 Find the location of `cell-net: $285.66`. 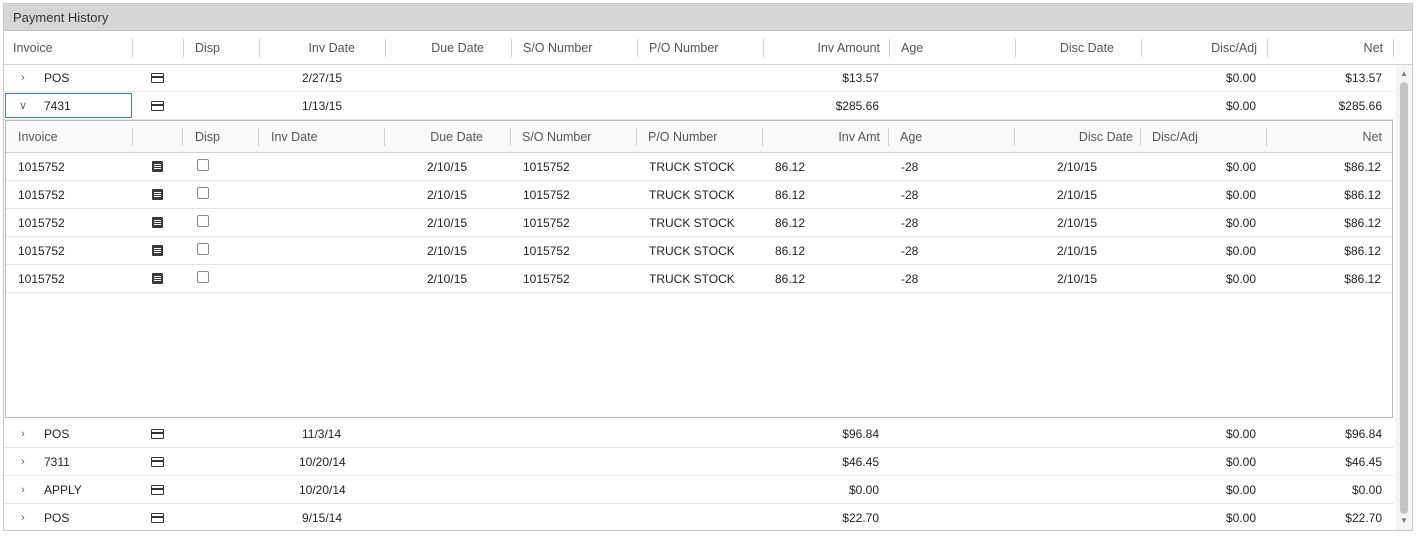

cell-net: $285.66 is located at coordinates (1360, 106).